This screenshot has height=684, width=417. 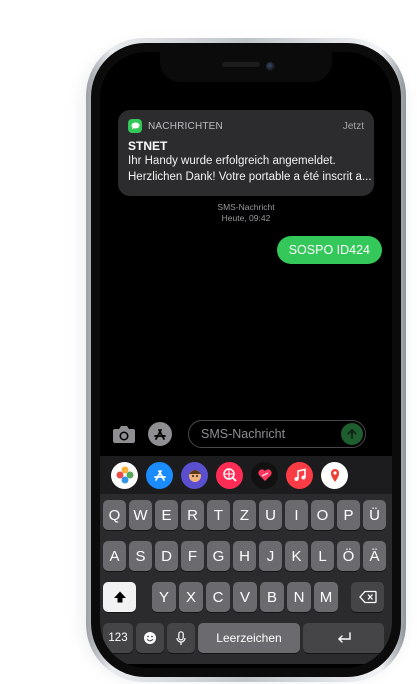 I want to click on notch, so click(x=246, y=67).